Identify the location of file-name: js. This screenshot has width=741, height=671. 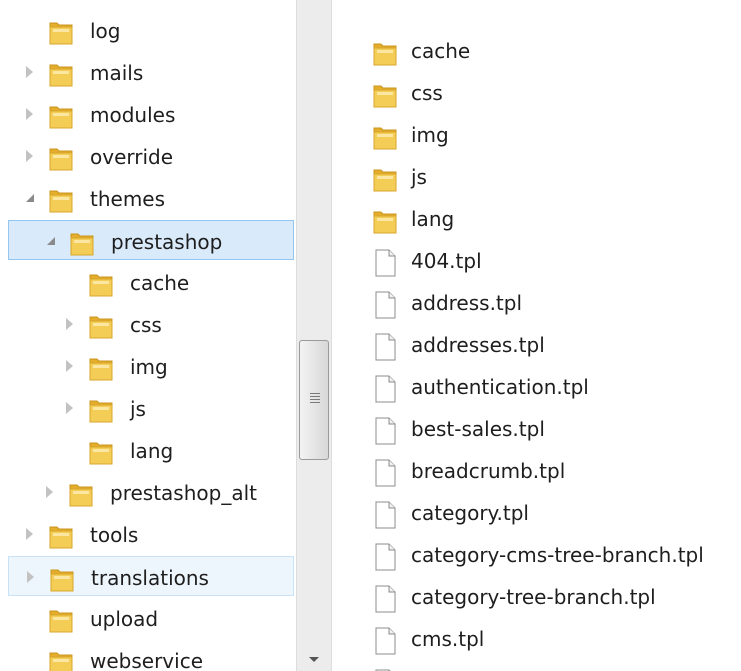
(419, 177).